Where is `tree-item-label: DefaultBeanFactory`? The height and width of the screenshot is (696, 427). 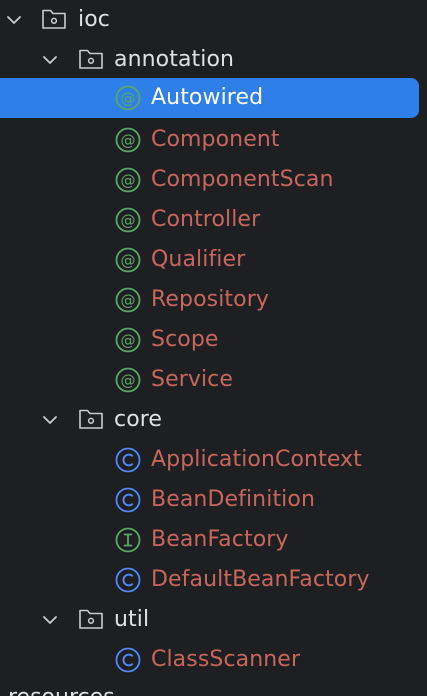
tree-item-label: DefaultBeanFactory is located at coordinates (260, 579).